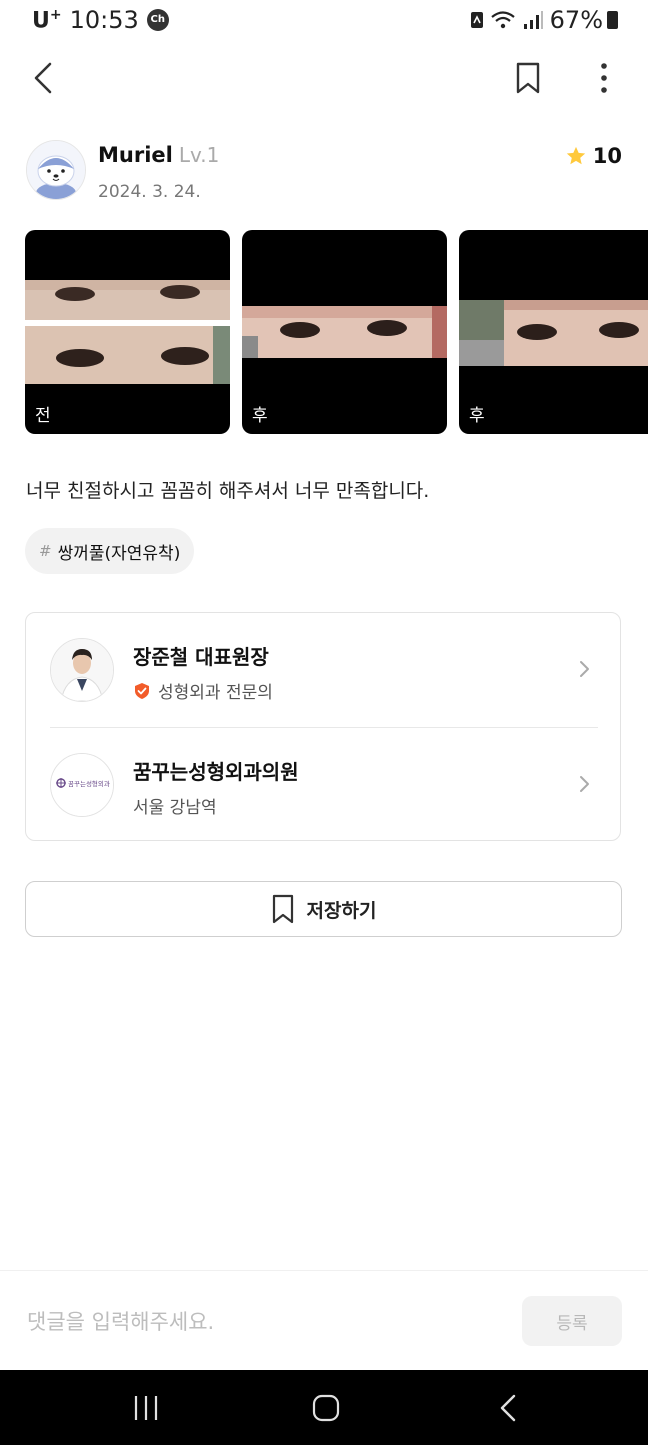 The width and height of the screenshot is (648, 1445). What do you see at coordinates (324, 22) in the screenshot?
I see `status-bar: U+ 10:53 Ch 67%` at bounding box center [324, 22].